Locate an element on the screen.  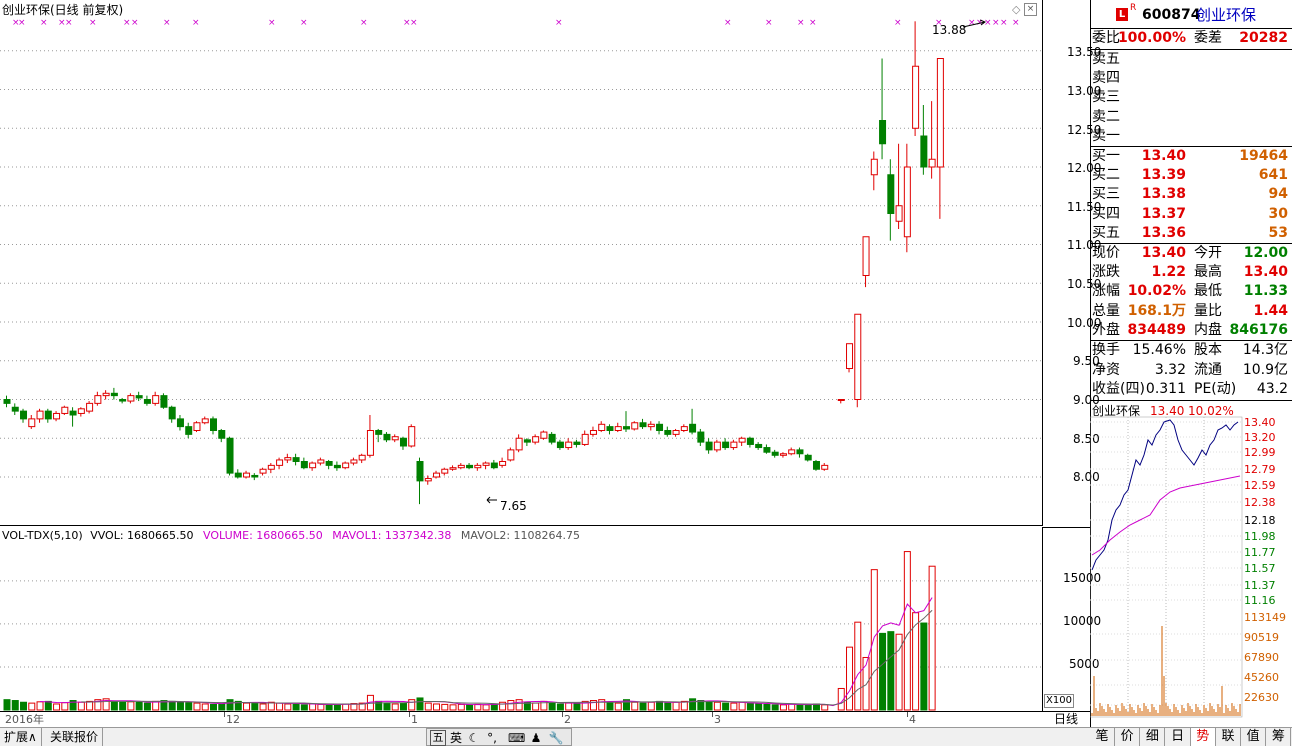
tab-3: 日 is located at coordinates (1178, 737).